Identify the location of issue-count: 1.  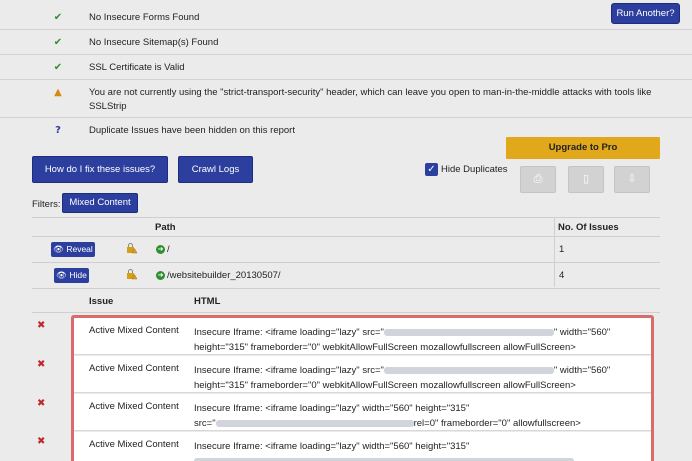
(562, 249).